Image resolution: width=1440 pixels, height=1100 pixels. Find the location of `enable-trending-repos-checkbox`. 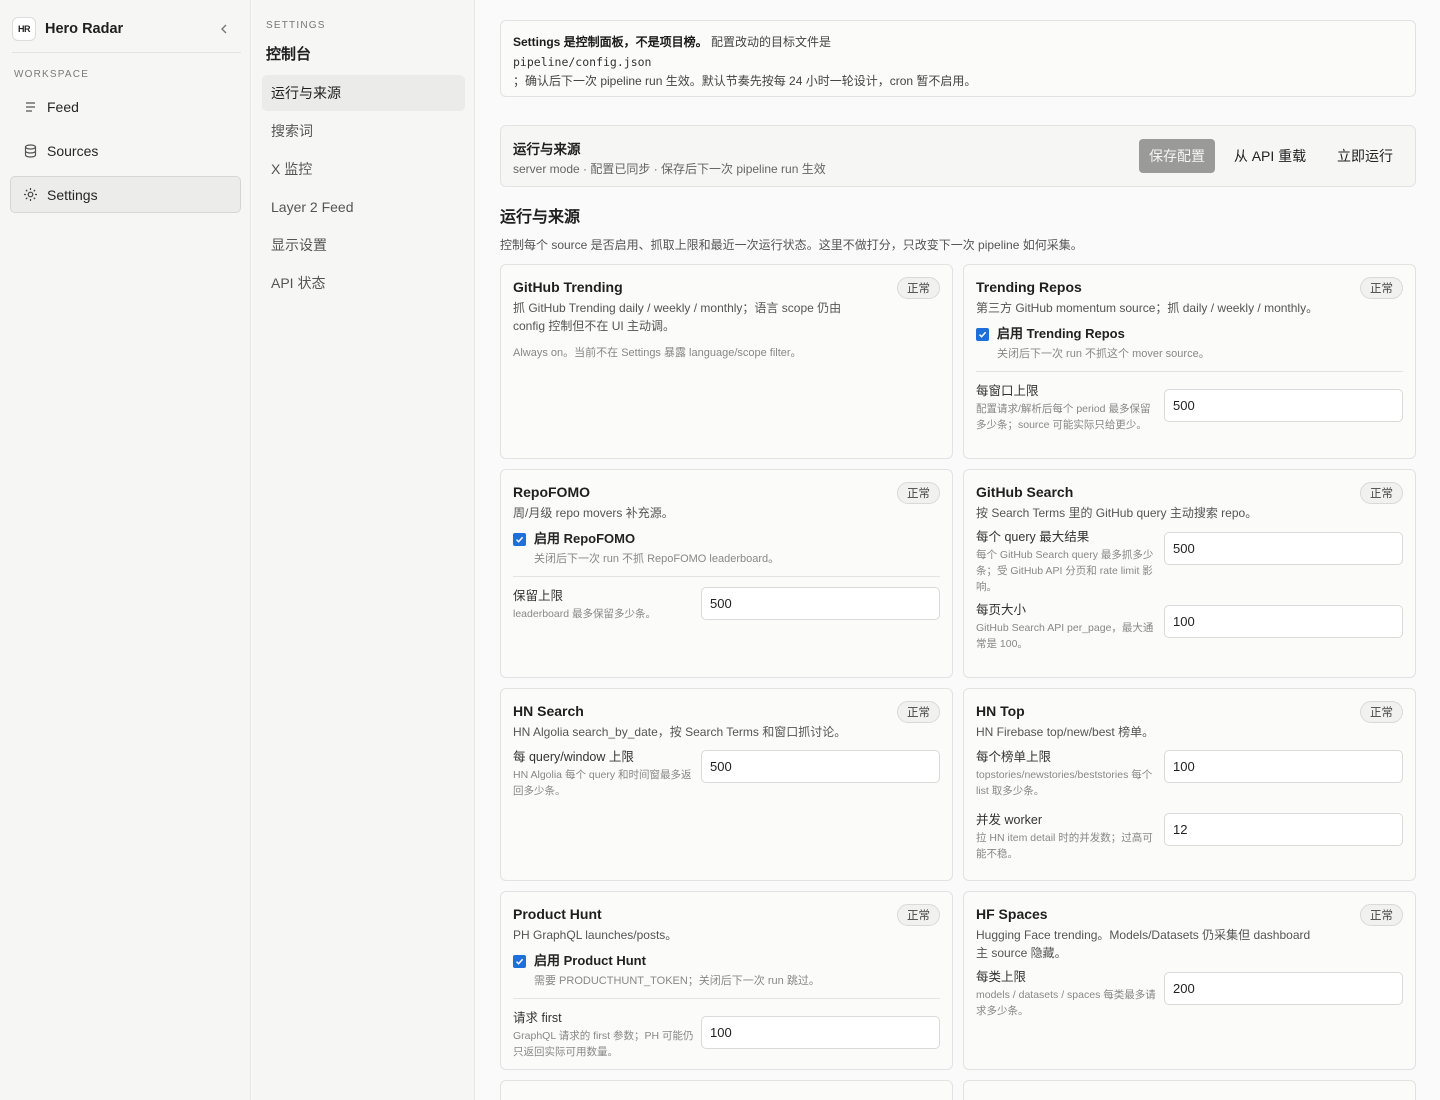

enable-trending-repos-checkbox is located at coordinates (982, 334).